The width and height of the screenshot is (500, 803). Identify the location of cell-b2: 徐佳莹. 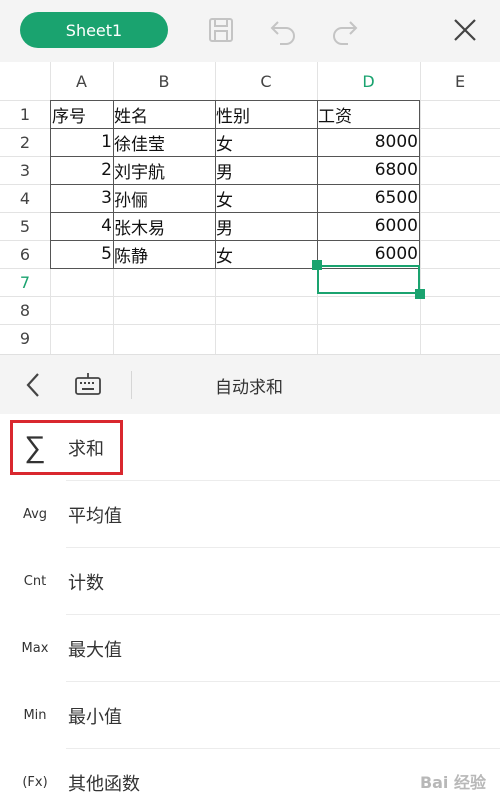
(164, 142).